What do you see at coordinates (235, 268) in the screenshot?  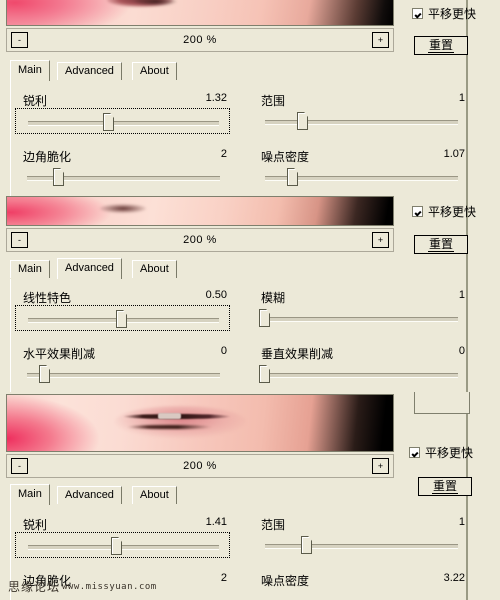 I see `tabstrip-2: Main Advanced About` at bounding box center [235, 268].